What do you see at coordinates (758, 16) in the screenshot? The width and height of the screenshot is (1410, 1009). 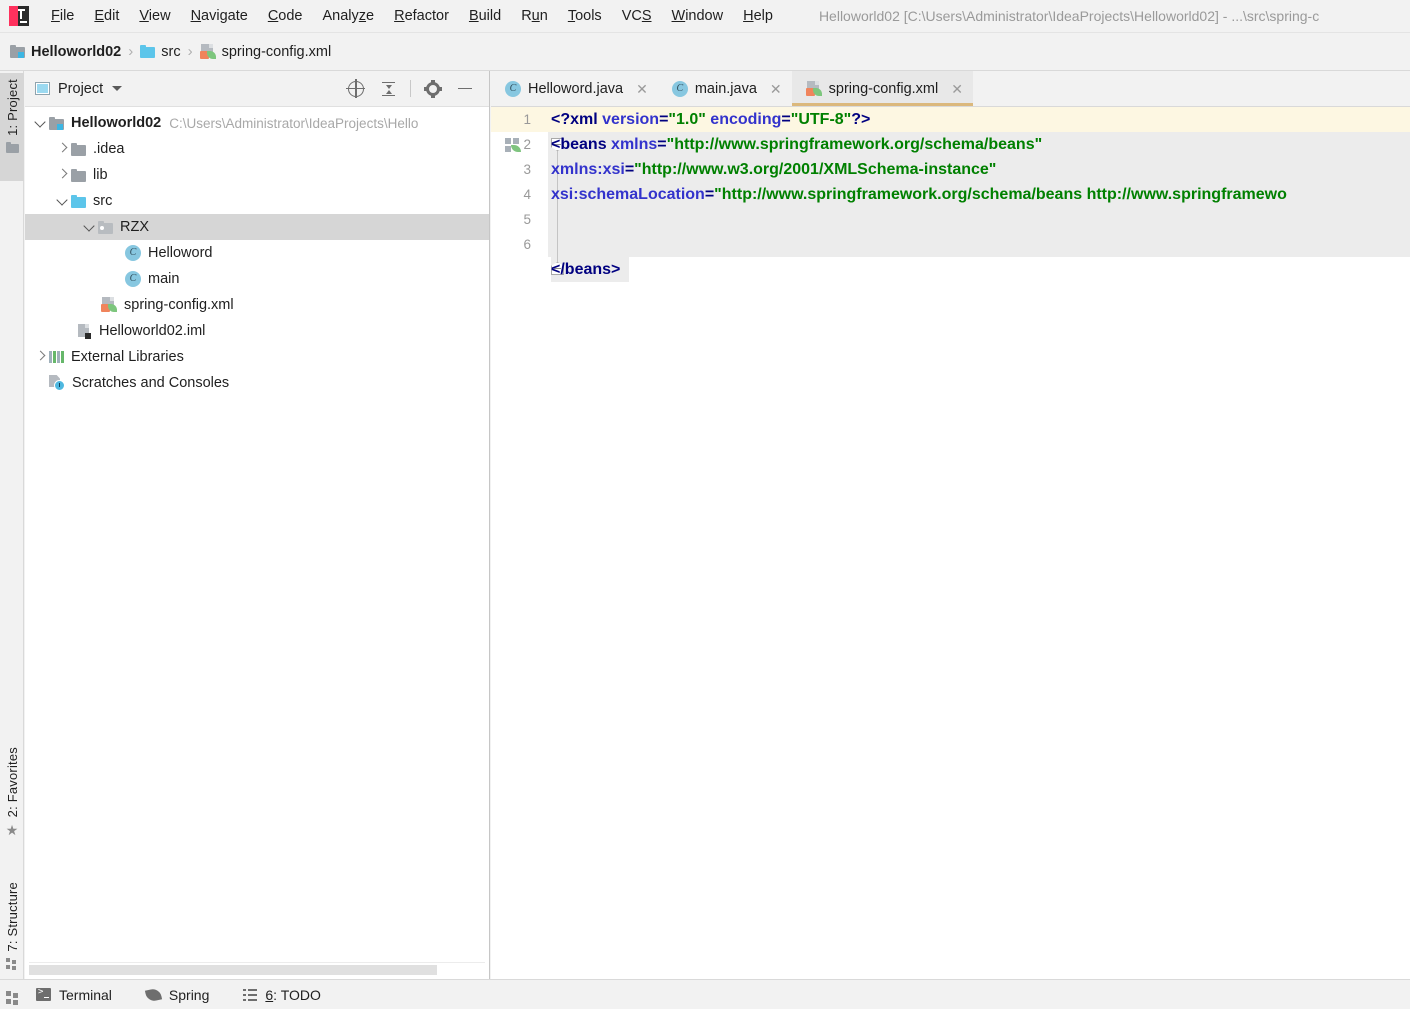 I see `menu-help: Help` at bounding box center [758, 16].